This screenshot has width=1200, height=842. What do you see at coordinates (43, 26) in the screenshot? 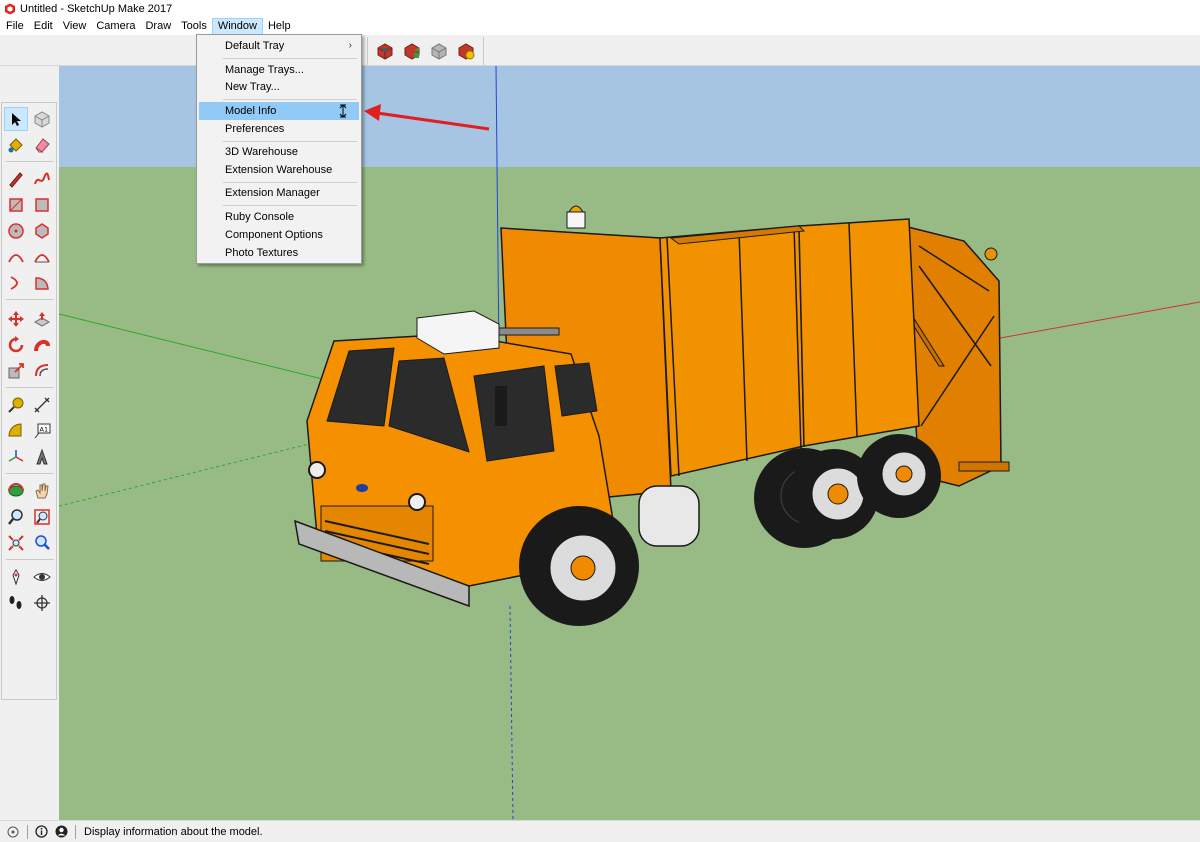
I see `menu-edit: Edit` at bounding box center [43, 26].